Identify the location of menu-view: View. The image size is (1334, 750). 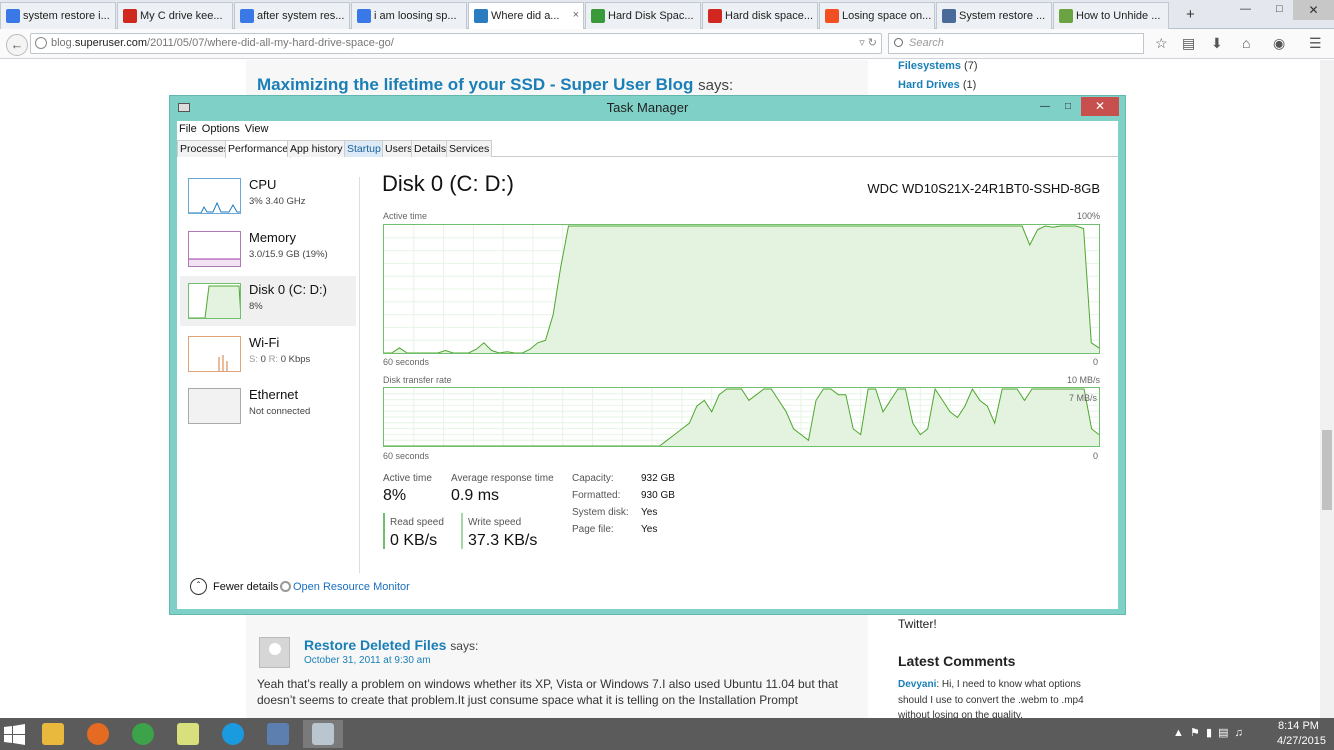
(257, 129).